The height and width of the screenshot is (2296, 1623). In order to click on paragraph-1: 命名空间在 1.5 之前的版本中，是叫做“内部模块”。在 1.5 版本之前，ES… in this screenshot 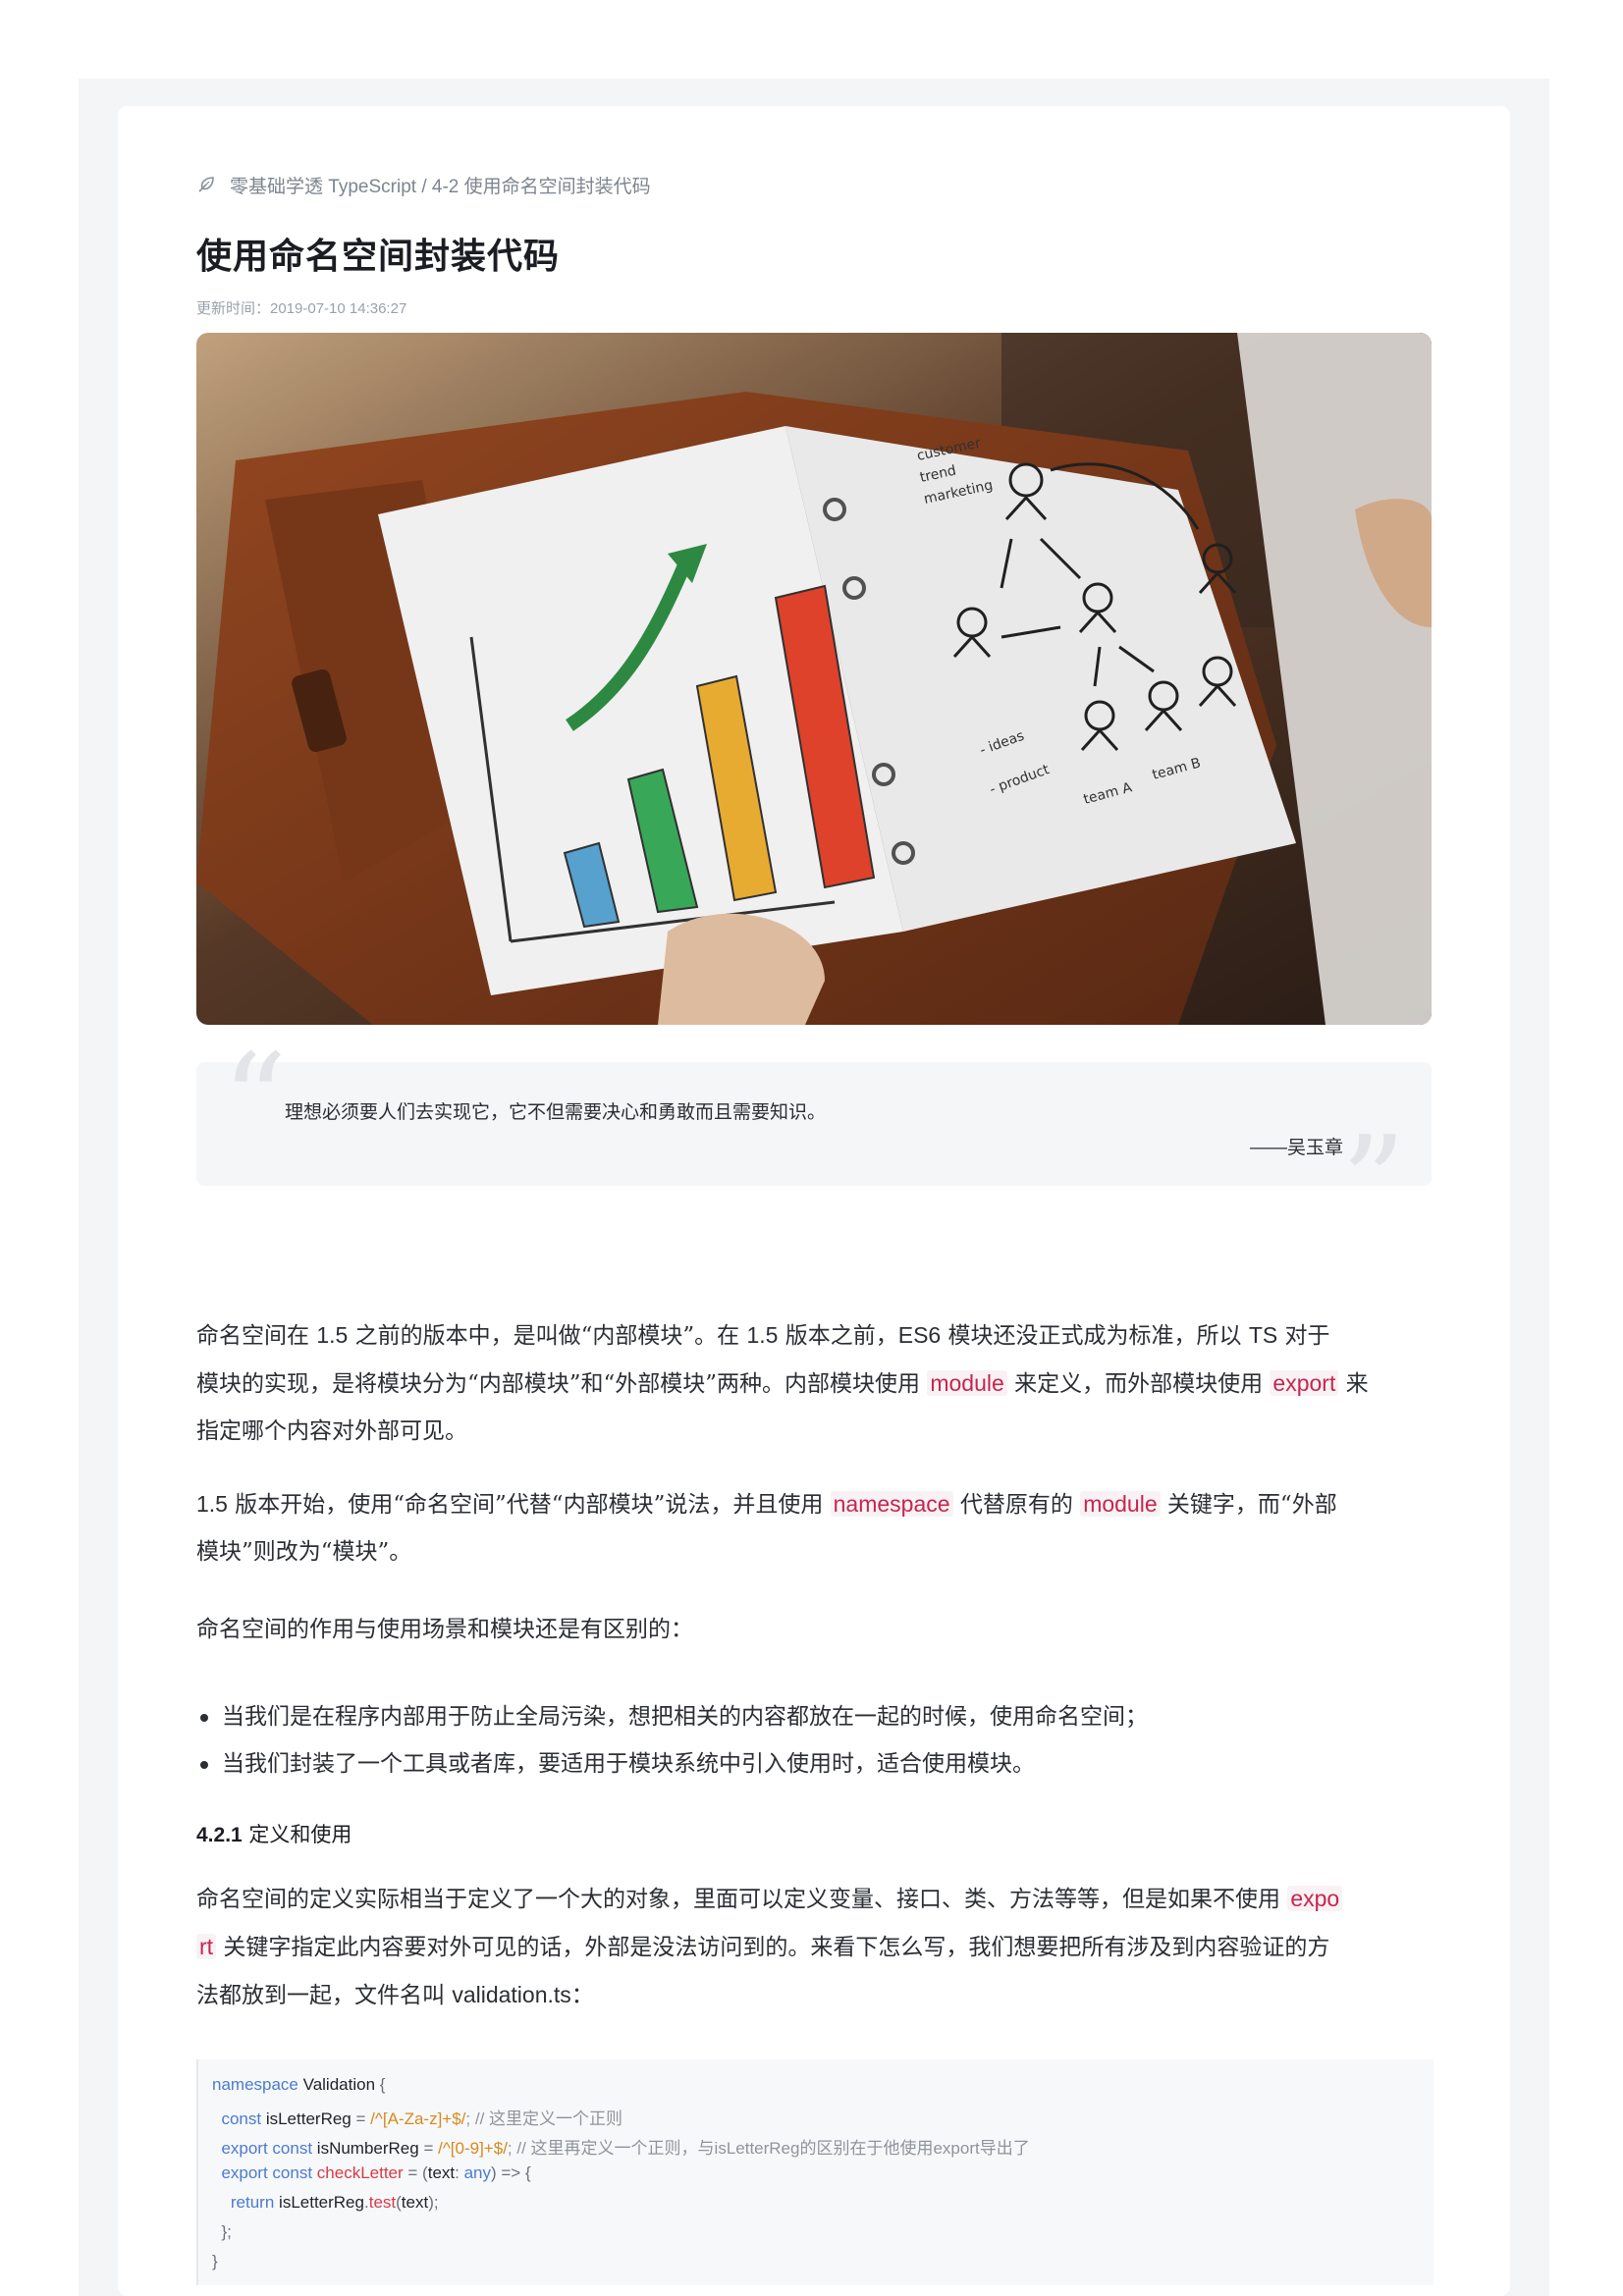, I will do `click(782, 1383)`.